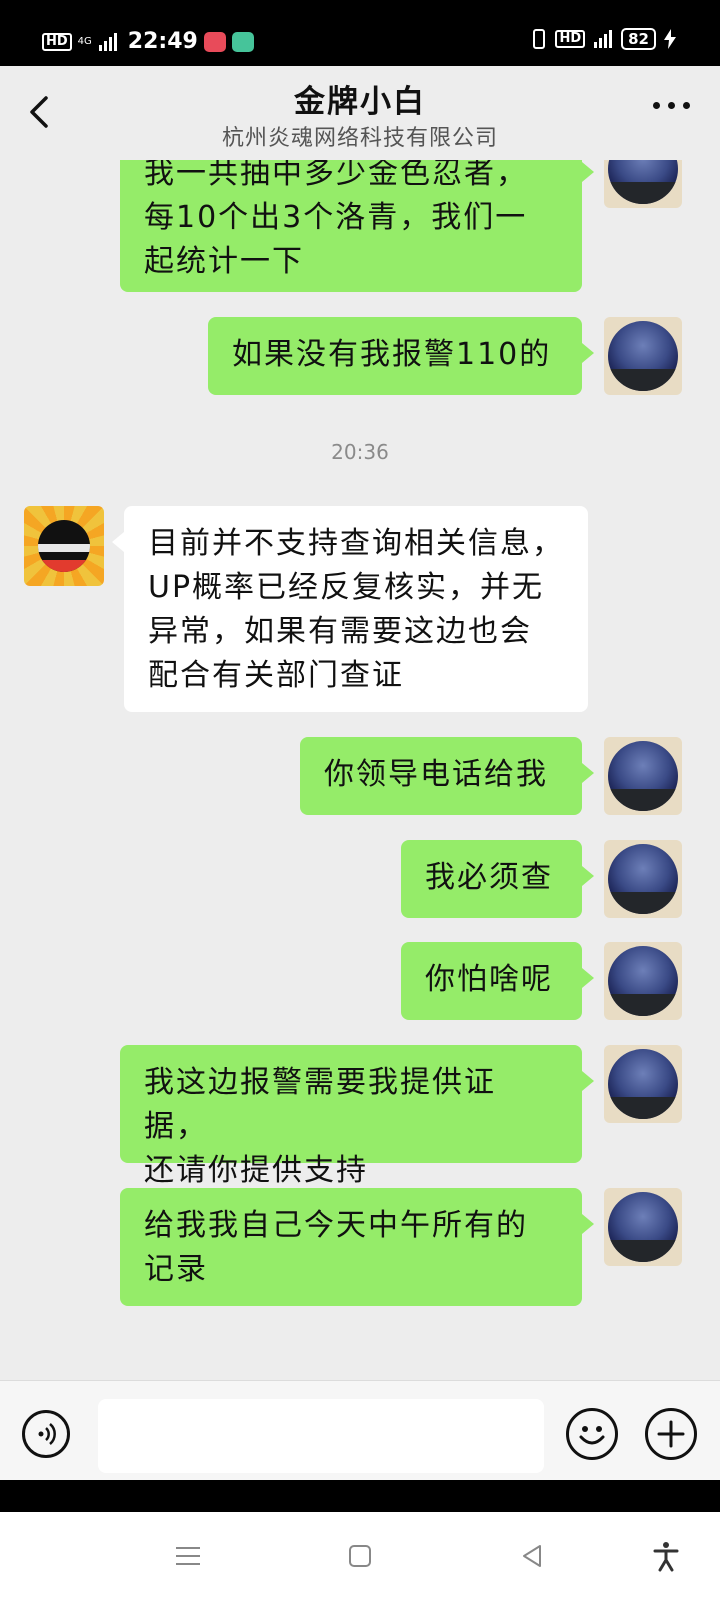 The height and width of the screenshot is (1600, 720). I want to click on accessibility-icon, so click(666, 1556).